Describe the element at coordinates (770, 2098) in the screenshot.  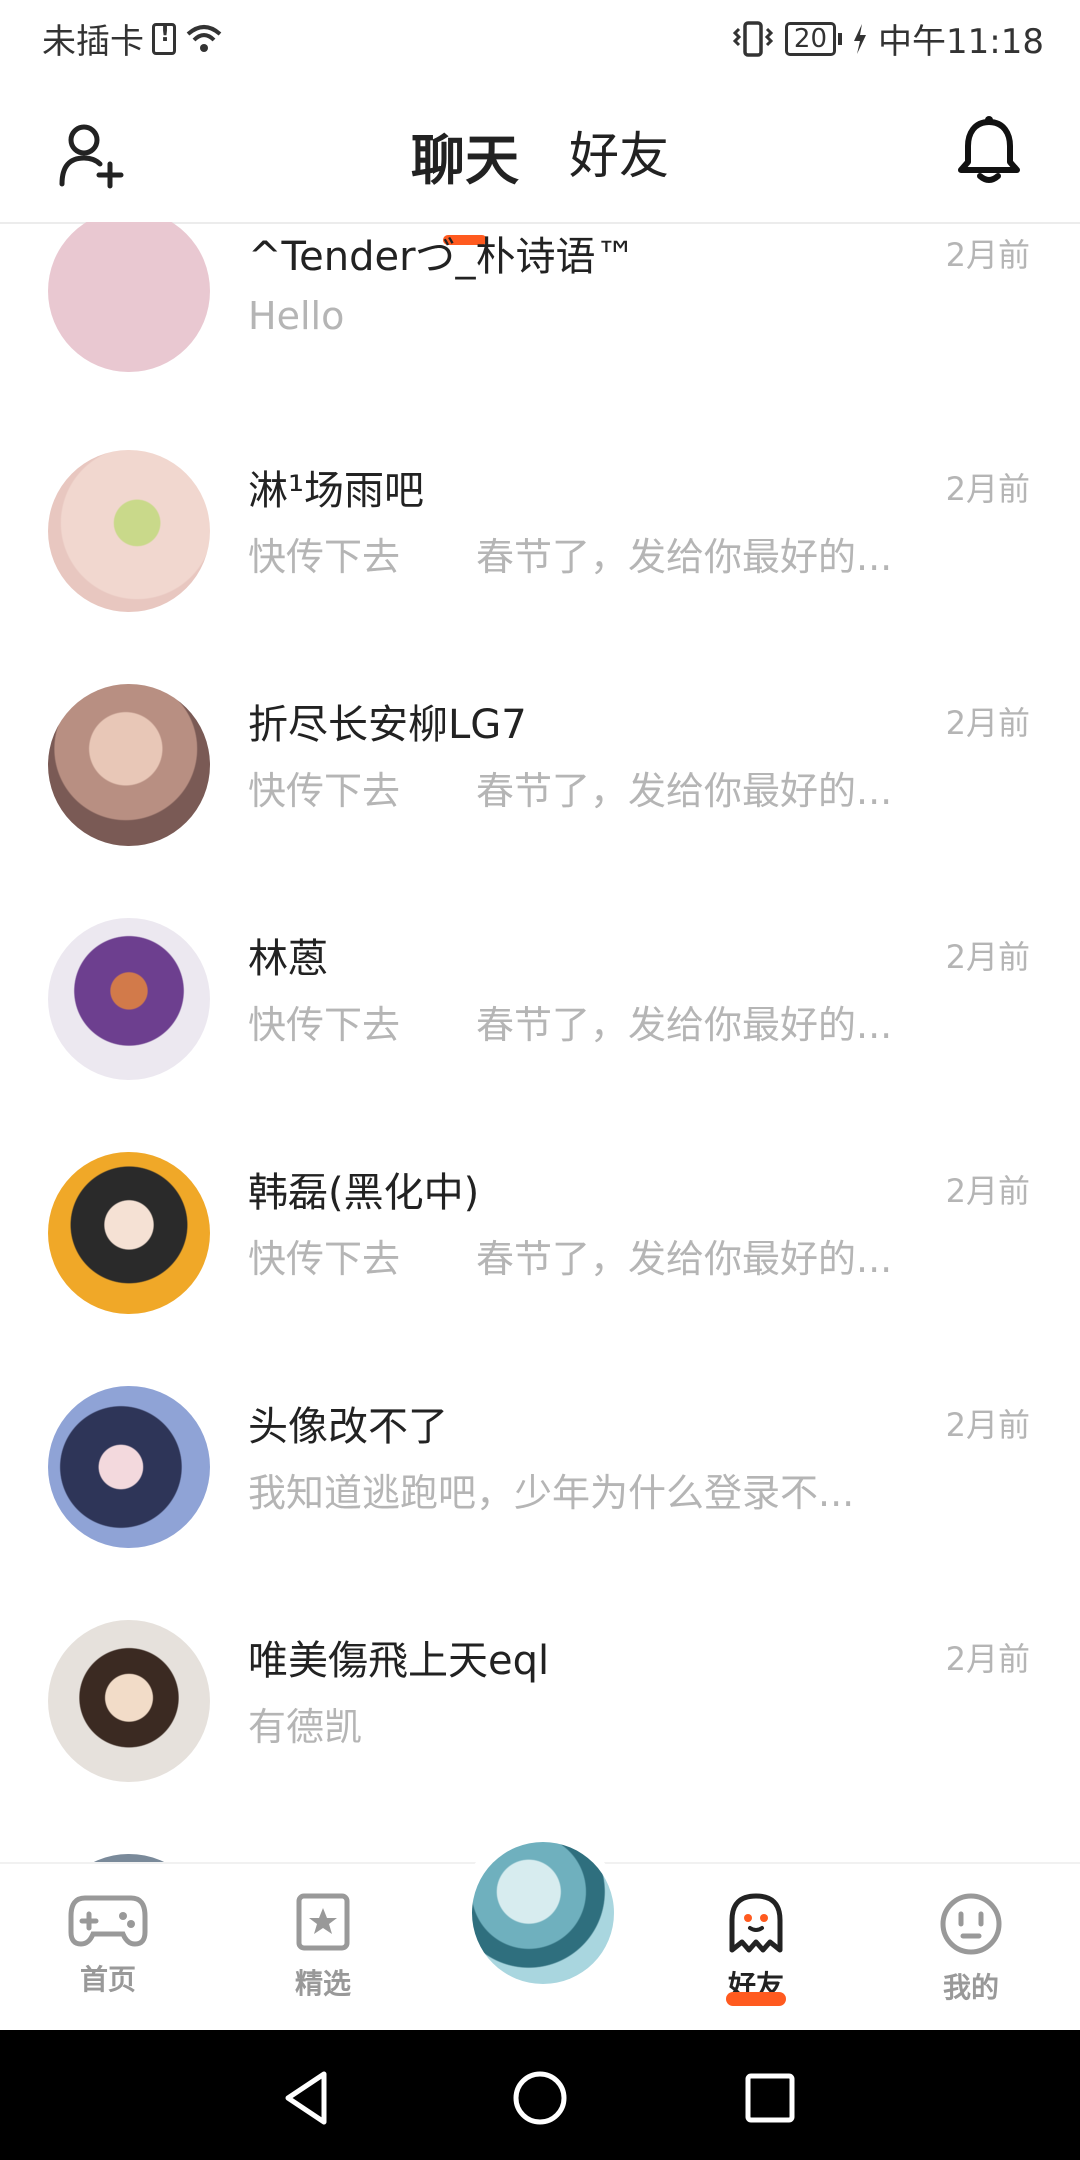
I see `recents-icon` at that location.